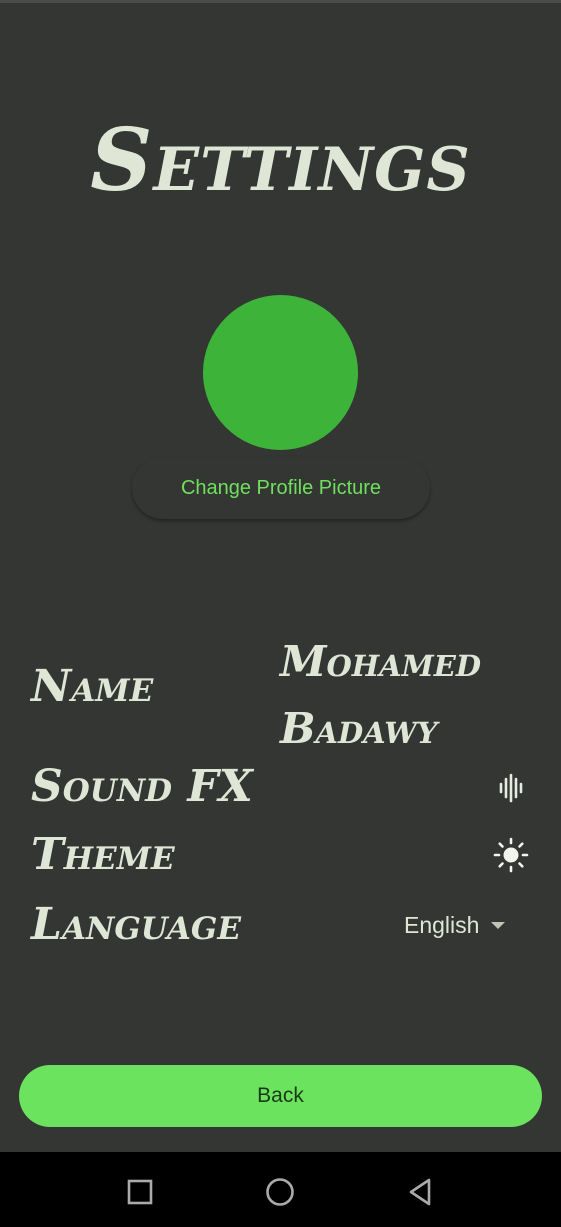 Image resolution: width=561 pixels, height=1227 pixels. Describe the element at coordinates (498, 925) in the screenshot. I see `chevron-down-icon` at that location.